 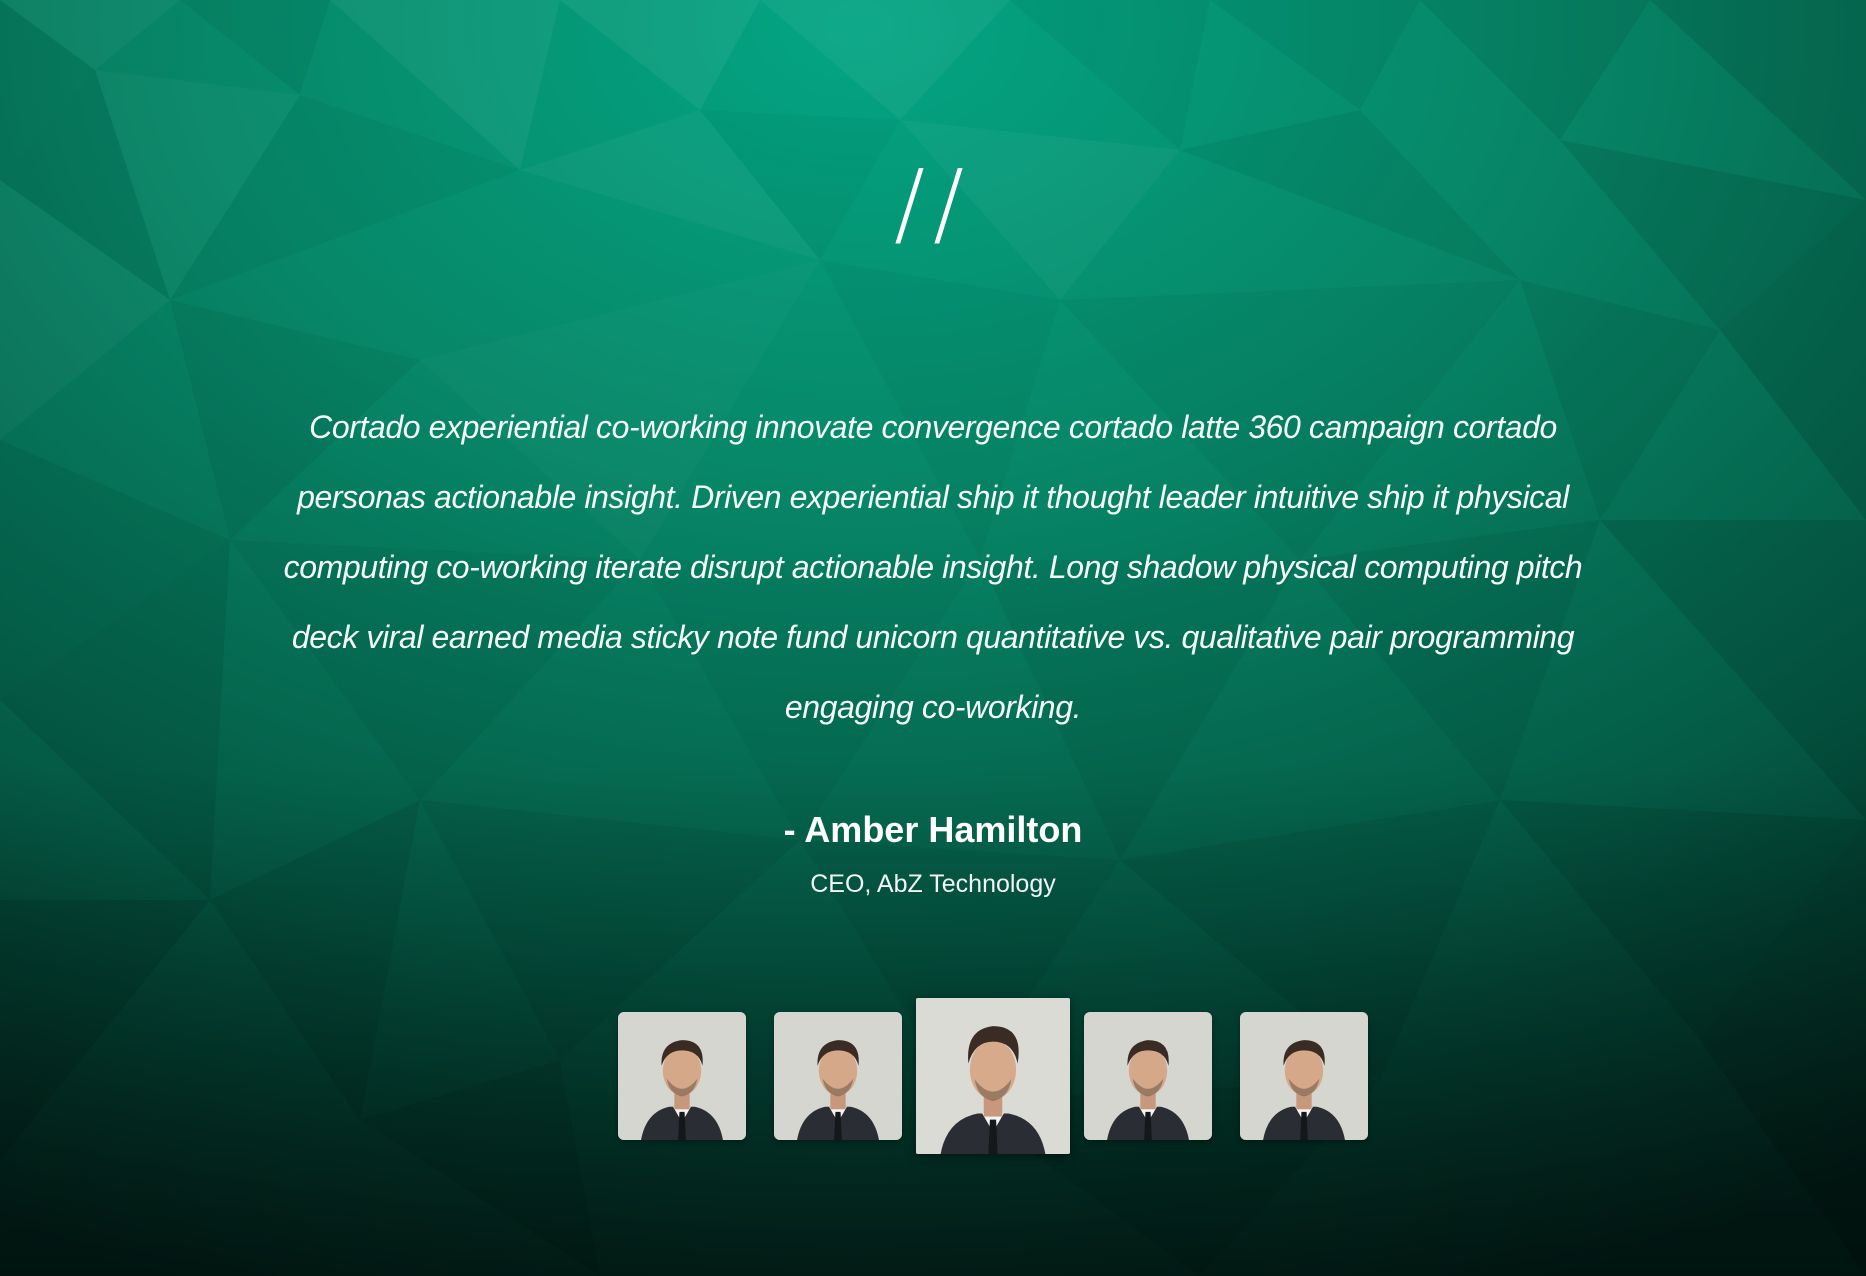 I want to click on testimonial-role: CEO, AbZ Technology, so click(x=933, y=884).